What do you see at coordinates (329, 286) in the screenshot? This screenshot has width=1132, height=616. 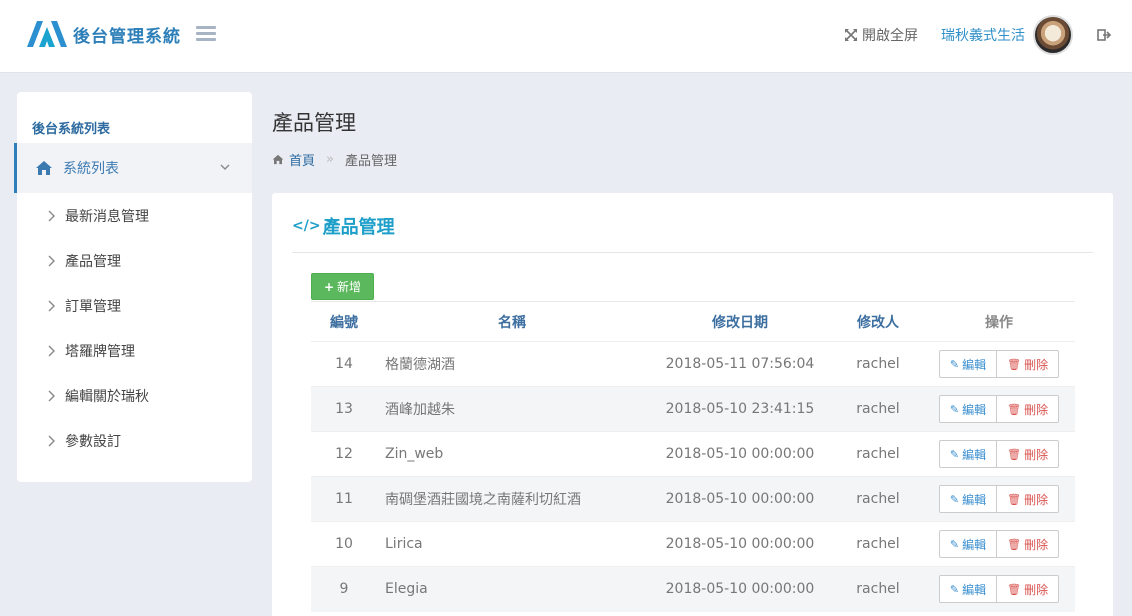 I see `plus-icon: +` at bounding box center [329, 286].